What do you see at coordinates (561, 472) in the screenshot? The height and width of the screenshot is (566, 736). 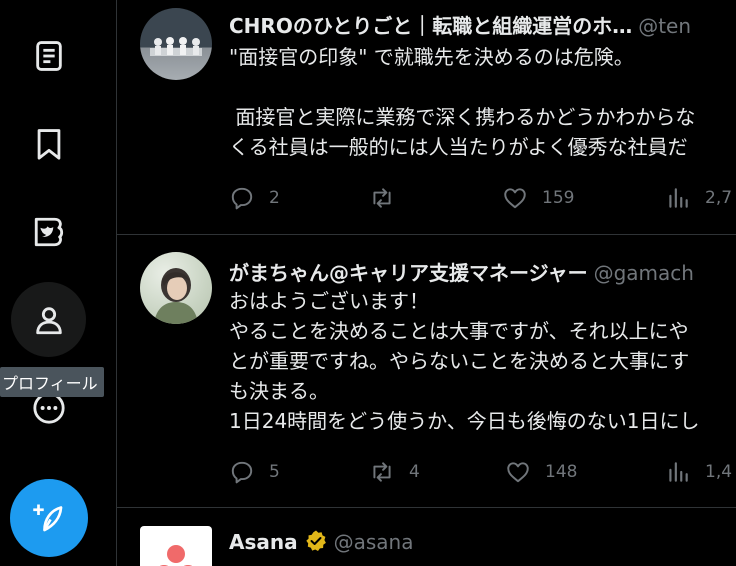 I see `like-count: 148` at bounding box center [561, 472].